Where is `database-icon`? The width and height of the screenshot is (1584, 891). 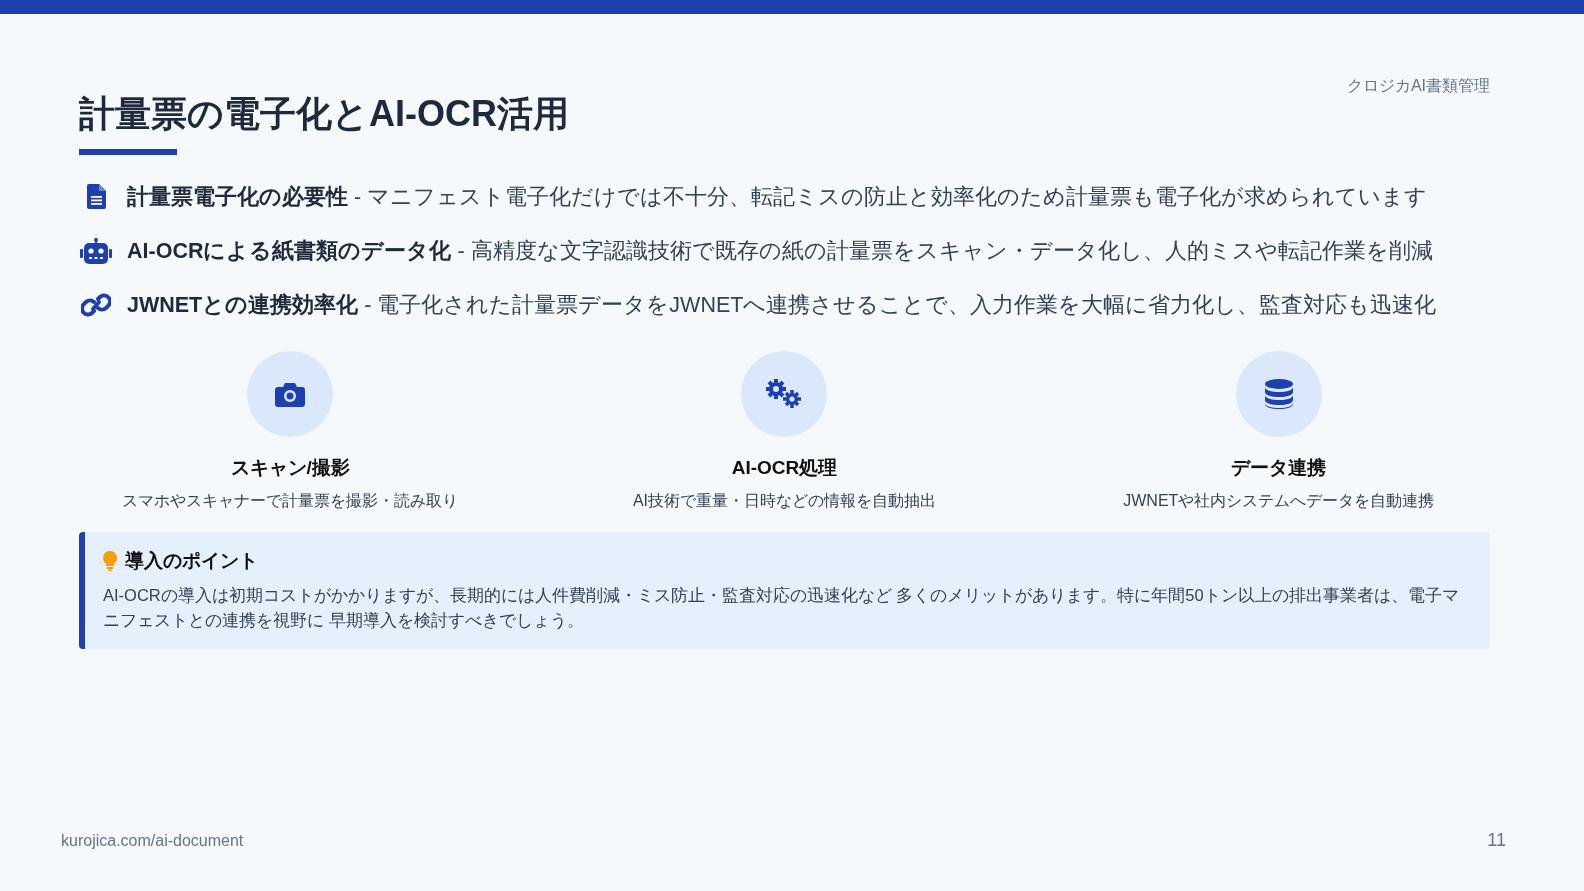
database-icon is located at coordinates (1278, 393).